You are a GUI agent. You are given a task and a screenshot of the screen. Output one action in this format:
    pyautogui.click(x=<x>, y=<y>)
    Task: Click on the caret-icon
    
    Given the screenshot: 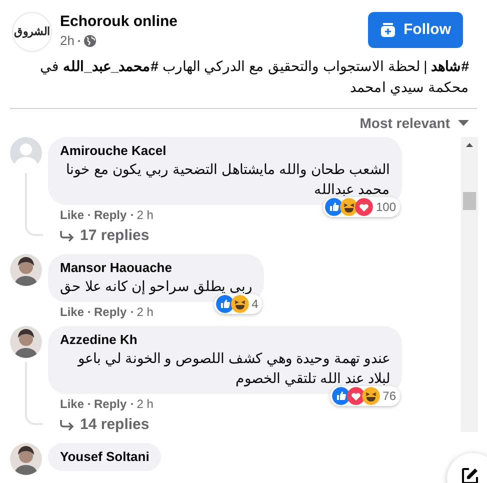 What is the action you would take?
    pyautogui.click(x=463, y=123)
    